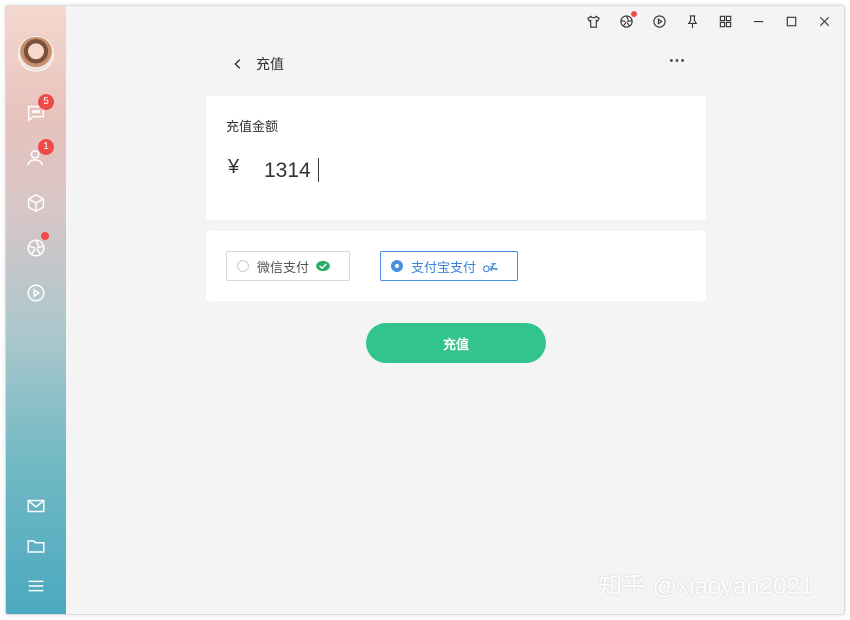  I want to click on amount-input, so click(364, 171).